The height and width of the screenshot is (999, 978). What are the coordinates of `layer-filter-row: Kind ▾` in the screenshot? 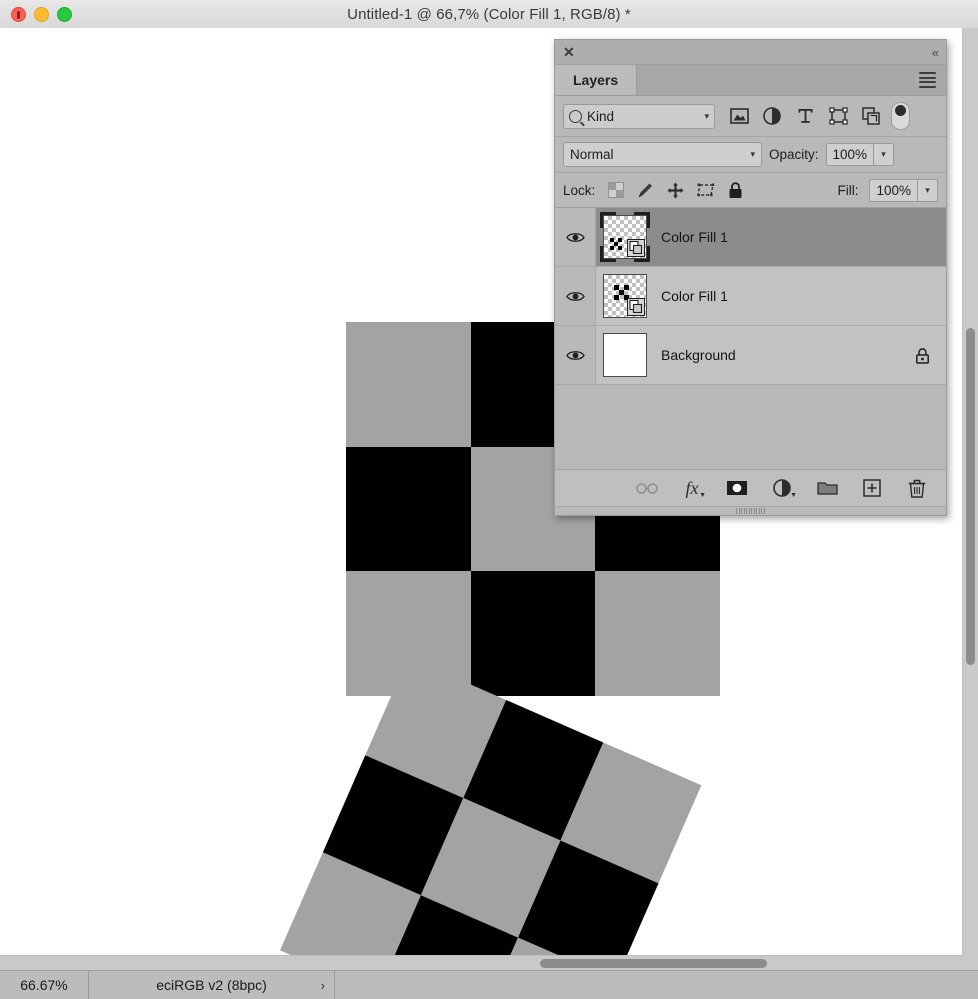 It's located at (750, 116).